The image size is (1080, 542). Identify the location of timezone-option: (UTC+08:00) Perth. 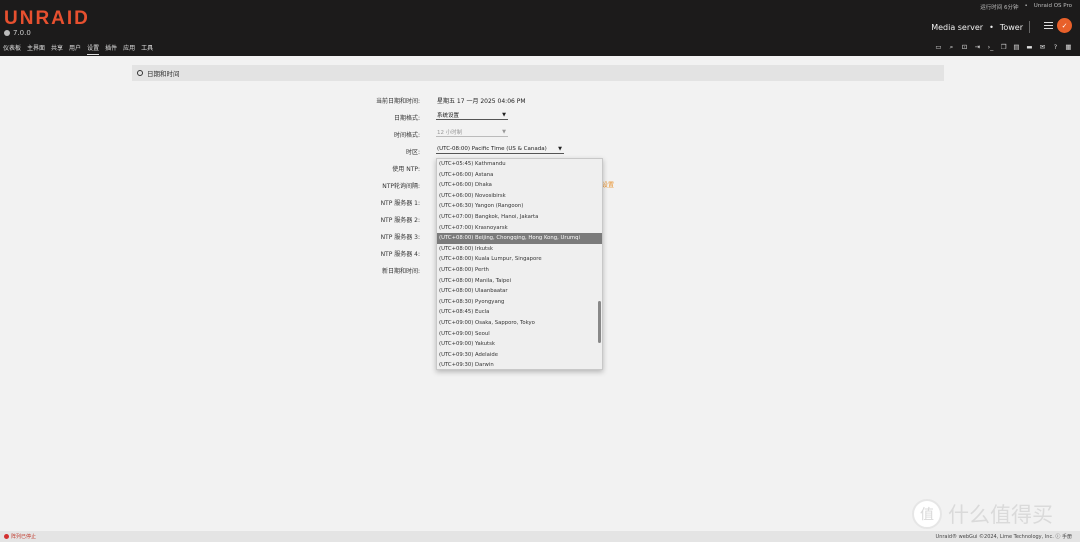
(519, 270).